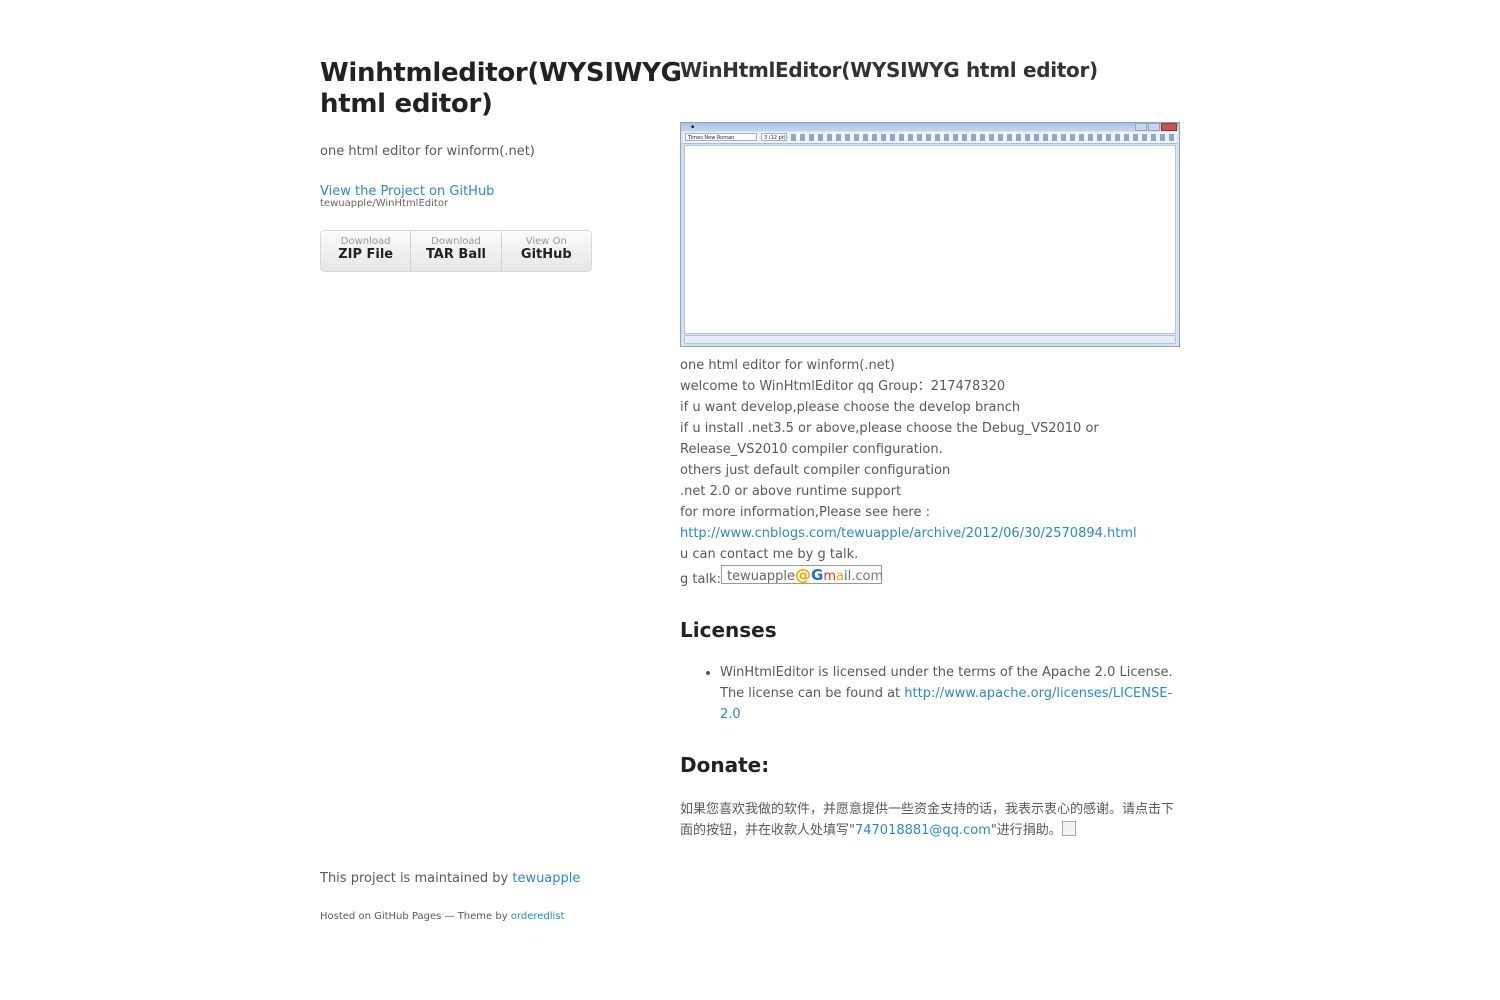  Describe the element at coordinates (817, 575) in the screenshot. I see `gmail-g: G` at that location.